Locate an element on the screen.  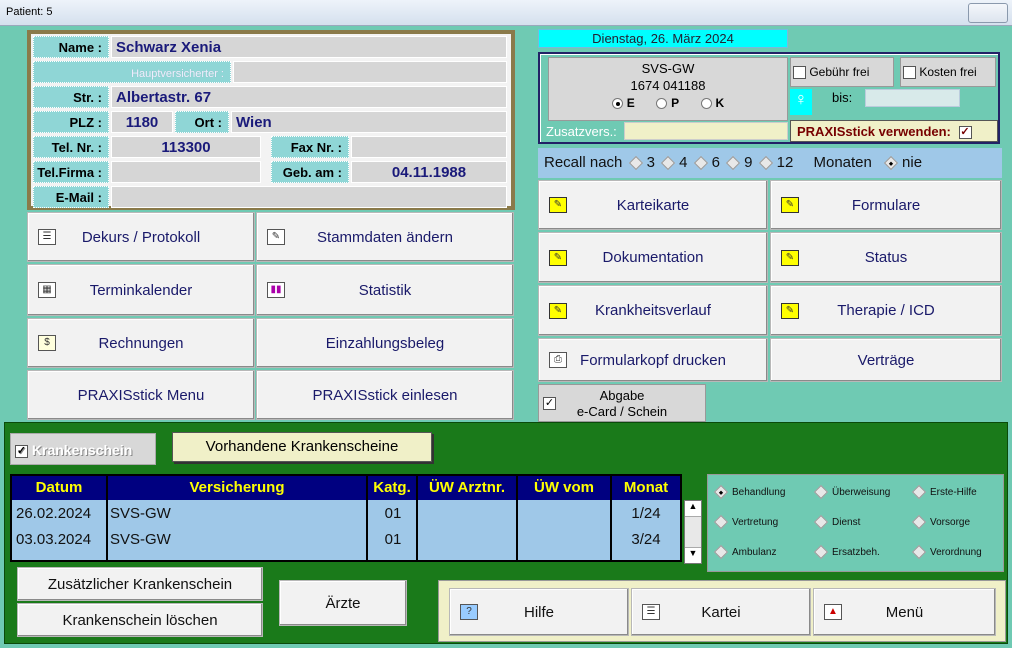
vertraege-label: Verträge is located at coordinates (886, 360).